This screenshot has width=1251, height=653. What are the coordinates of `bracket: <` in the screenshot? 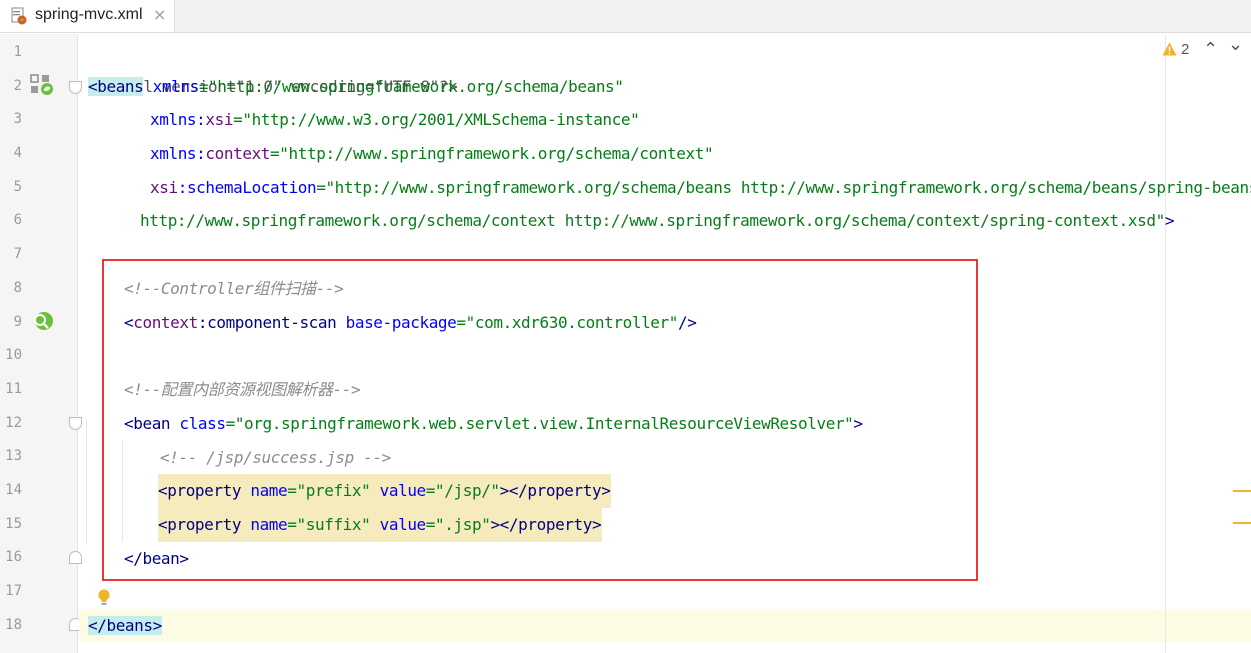 It's located at (93, 86).